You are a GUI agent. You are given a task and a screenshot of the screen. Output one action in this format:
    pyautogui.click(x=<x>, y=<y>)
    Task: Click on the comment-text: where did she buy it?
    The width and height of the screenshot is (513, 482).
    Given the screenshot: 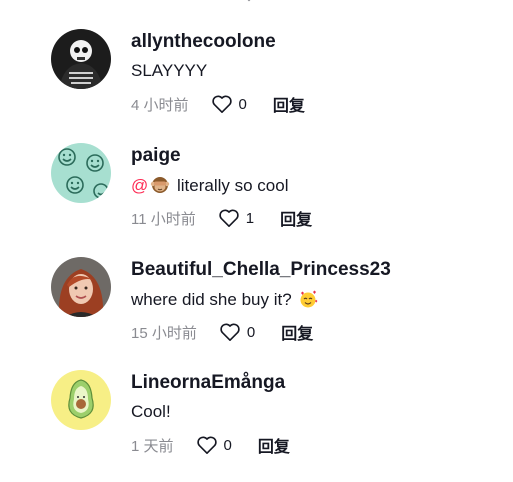 What is the action you would take?
    pyautogui.click(x=225, y=299)
    